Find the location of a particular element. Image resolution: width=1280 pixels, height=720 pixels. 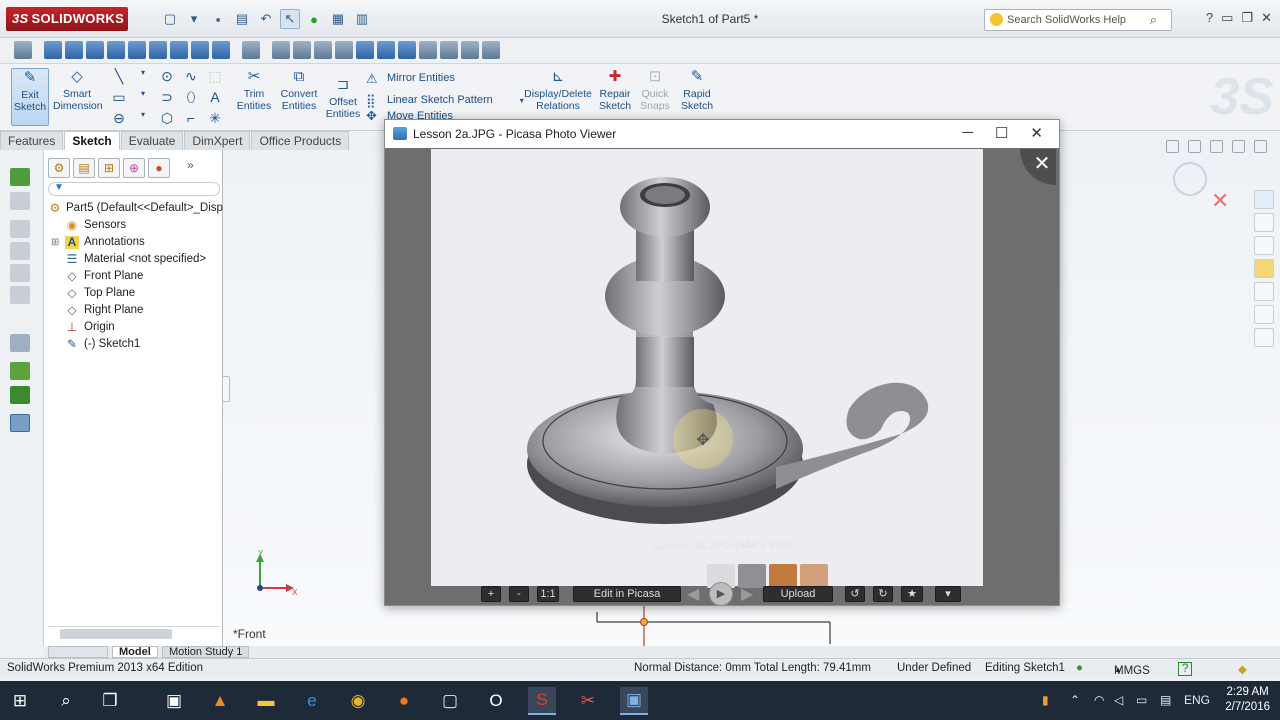

trimetric-view-icon is located at coordinates (221, 50).